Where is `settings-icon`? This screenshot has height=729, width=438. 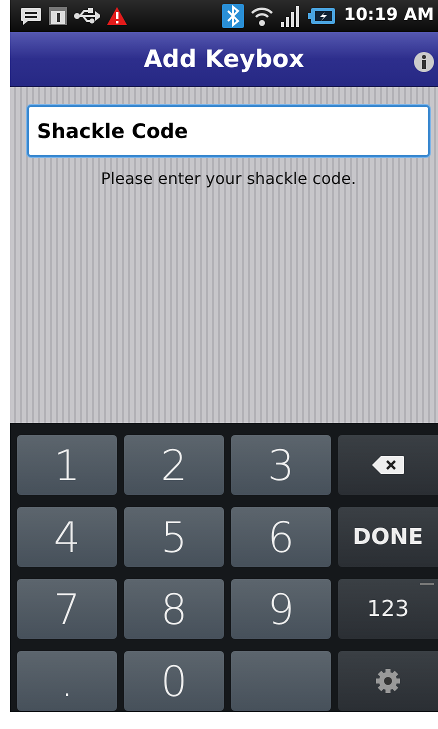
settings-icon is located at coordinates (388, 681).